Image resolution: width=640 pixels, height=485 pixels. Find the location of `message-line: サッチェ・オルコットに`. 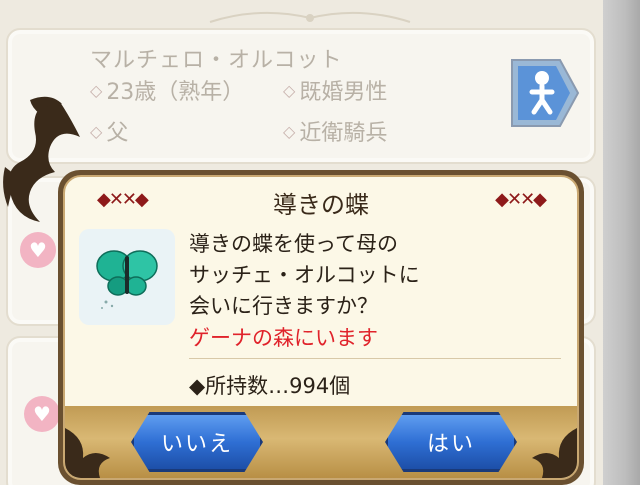

message-line: サッチェ・オルコットに is located at coordinates (304, 275).